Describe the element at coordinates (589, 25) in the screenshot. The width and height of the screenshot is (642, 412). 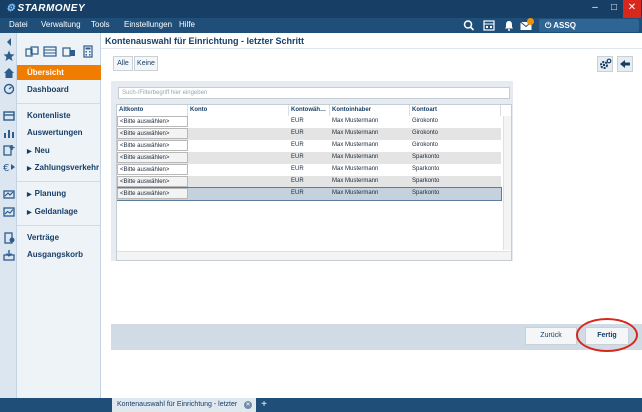
I see `user-menu: ⏻ ASSQ` at that location.